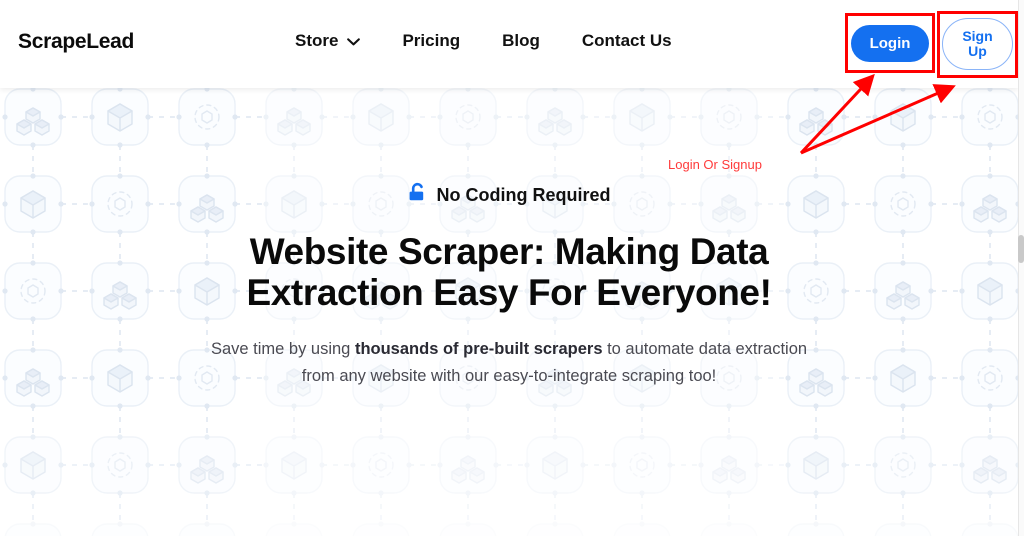 This screenshot has height=536, width=1024. I want to click on unlock-icon, so click(418, 195).